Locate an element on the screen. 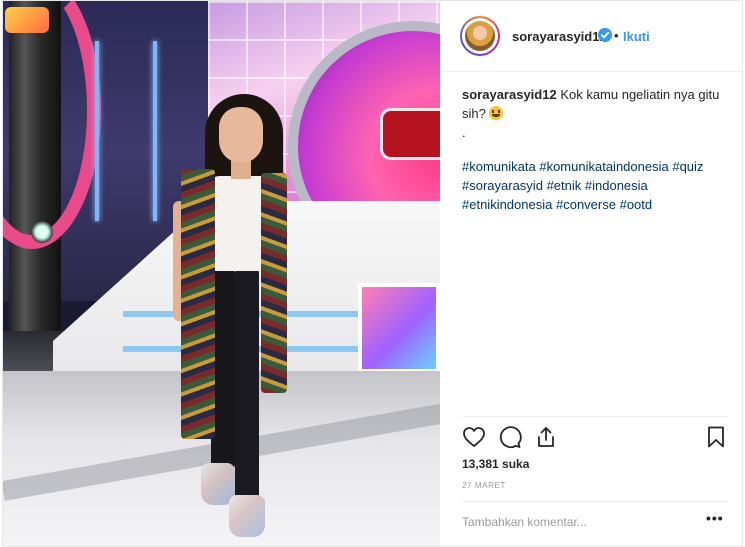  more-options-button: ••• is located at coordinates (715, 518).